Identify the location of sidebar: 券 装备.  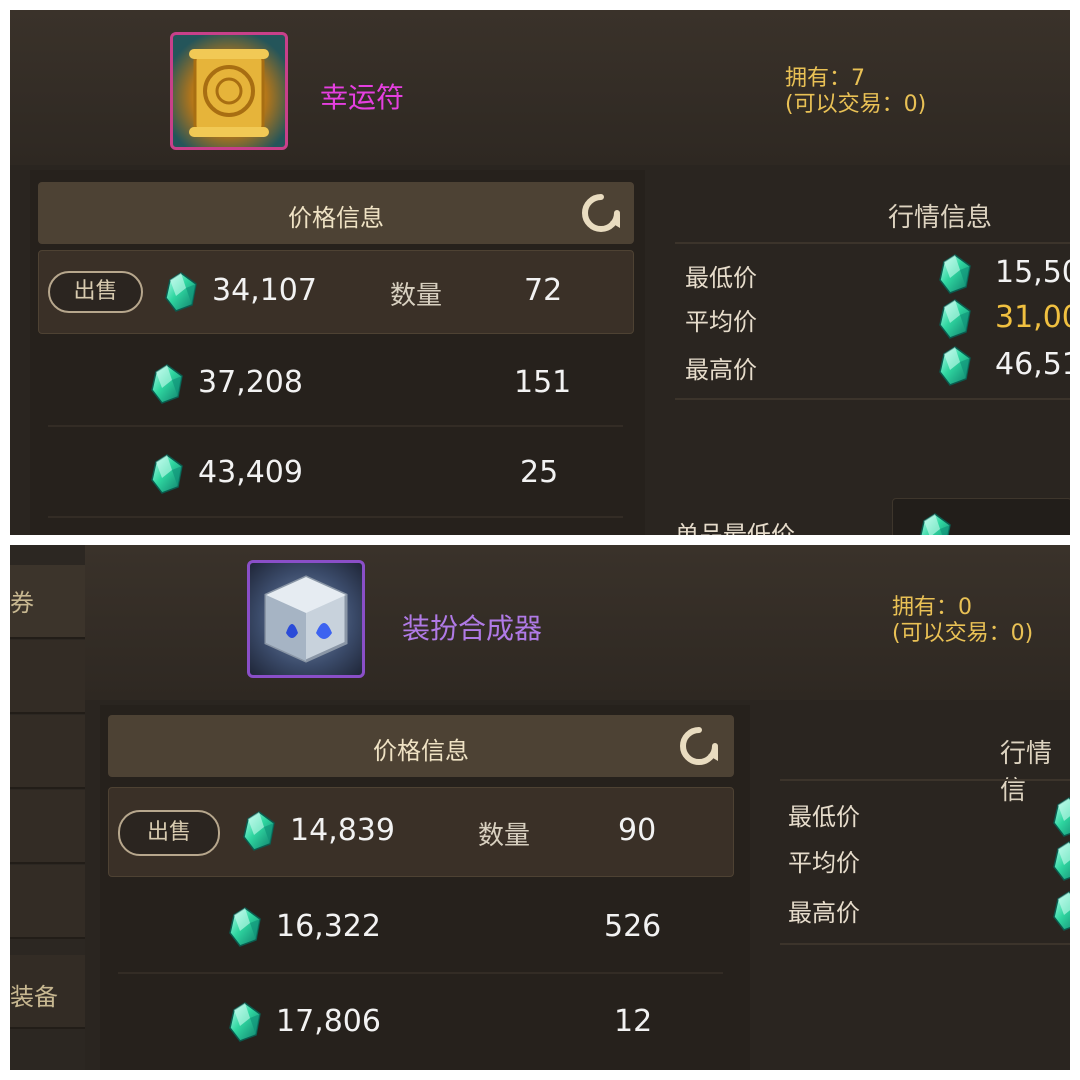
(47, 807).